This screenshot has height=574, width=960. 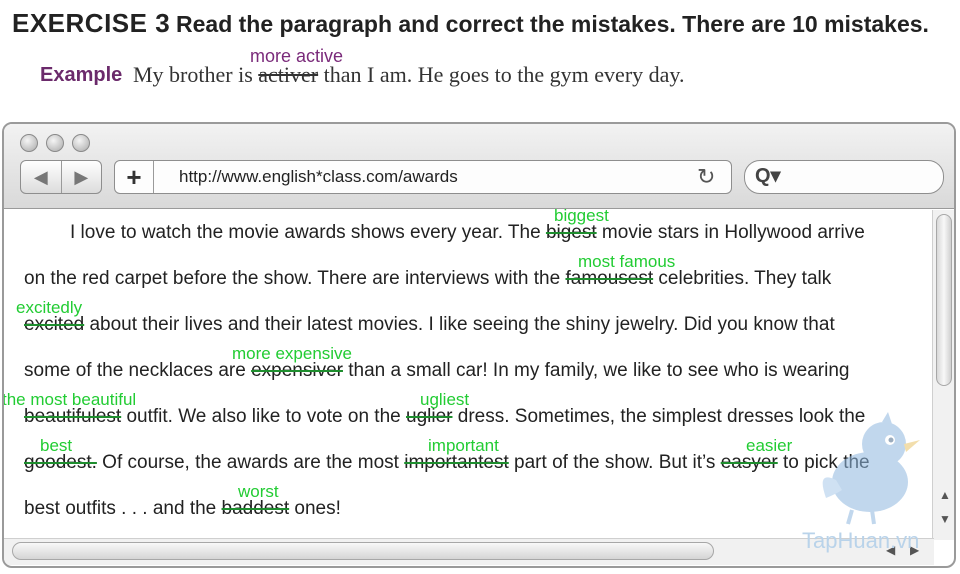 I want to click on example-before: My brother is, so click(x=196, y=74).